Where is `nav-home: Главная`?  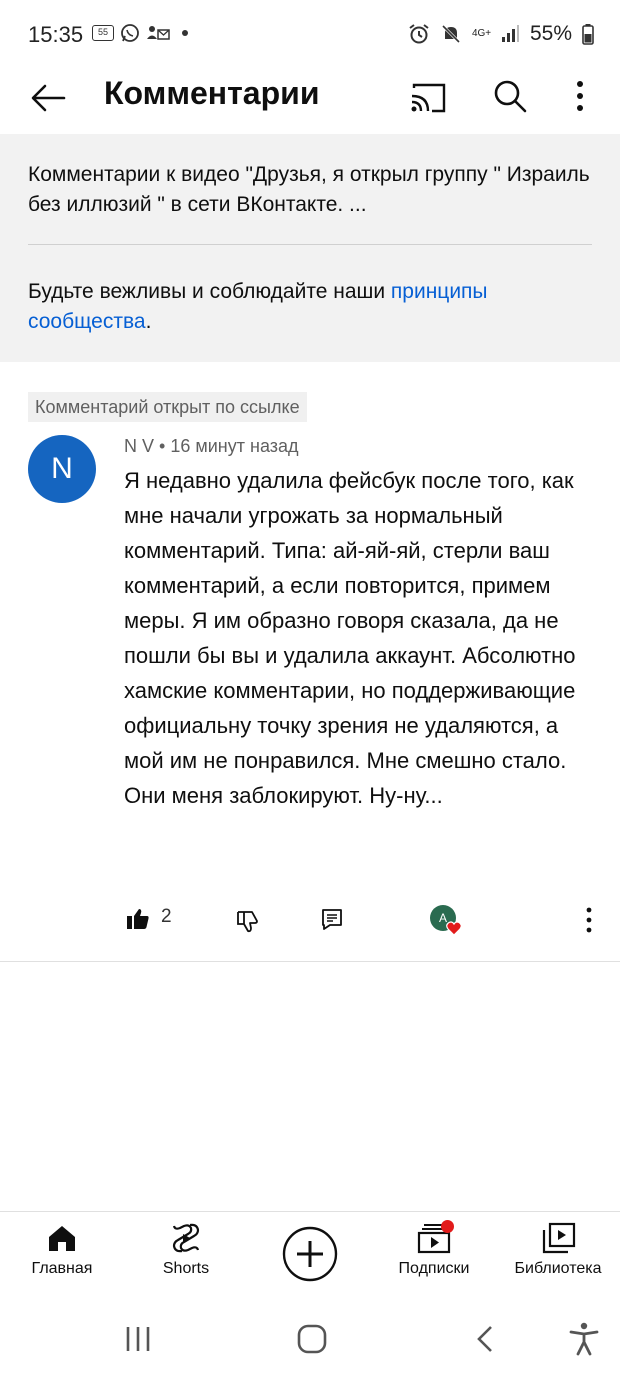 nav-home: Главная is located at coordinates (62, 1250).